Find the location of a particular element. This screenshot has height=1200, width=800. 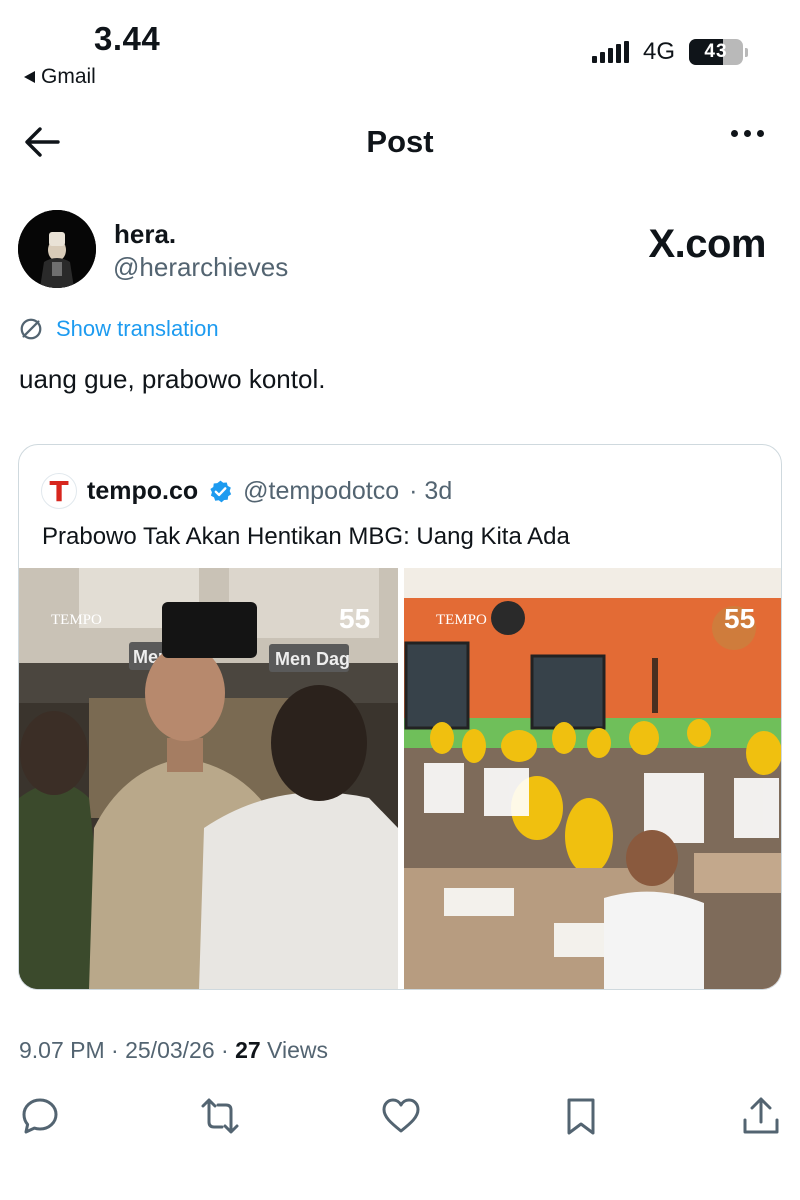

more-horizontal-icon is located at coordinates (747, 133).